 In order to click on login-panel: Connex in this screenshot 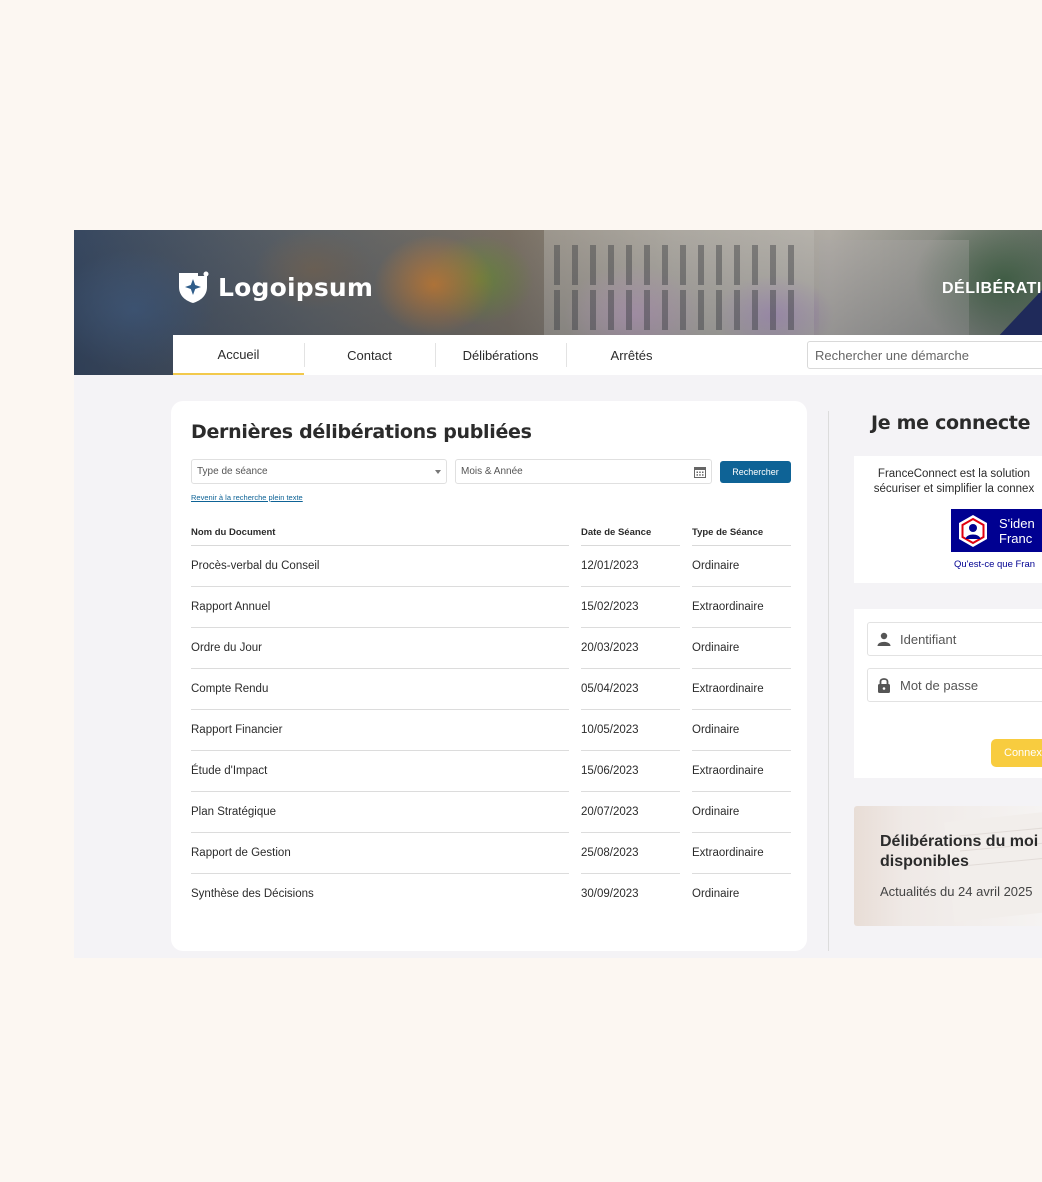, I will do `click(948, 693)`.